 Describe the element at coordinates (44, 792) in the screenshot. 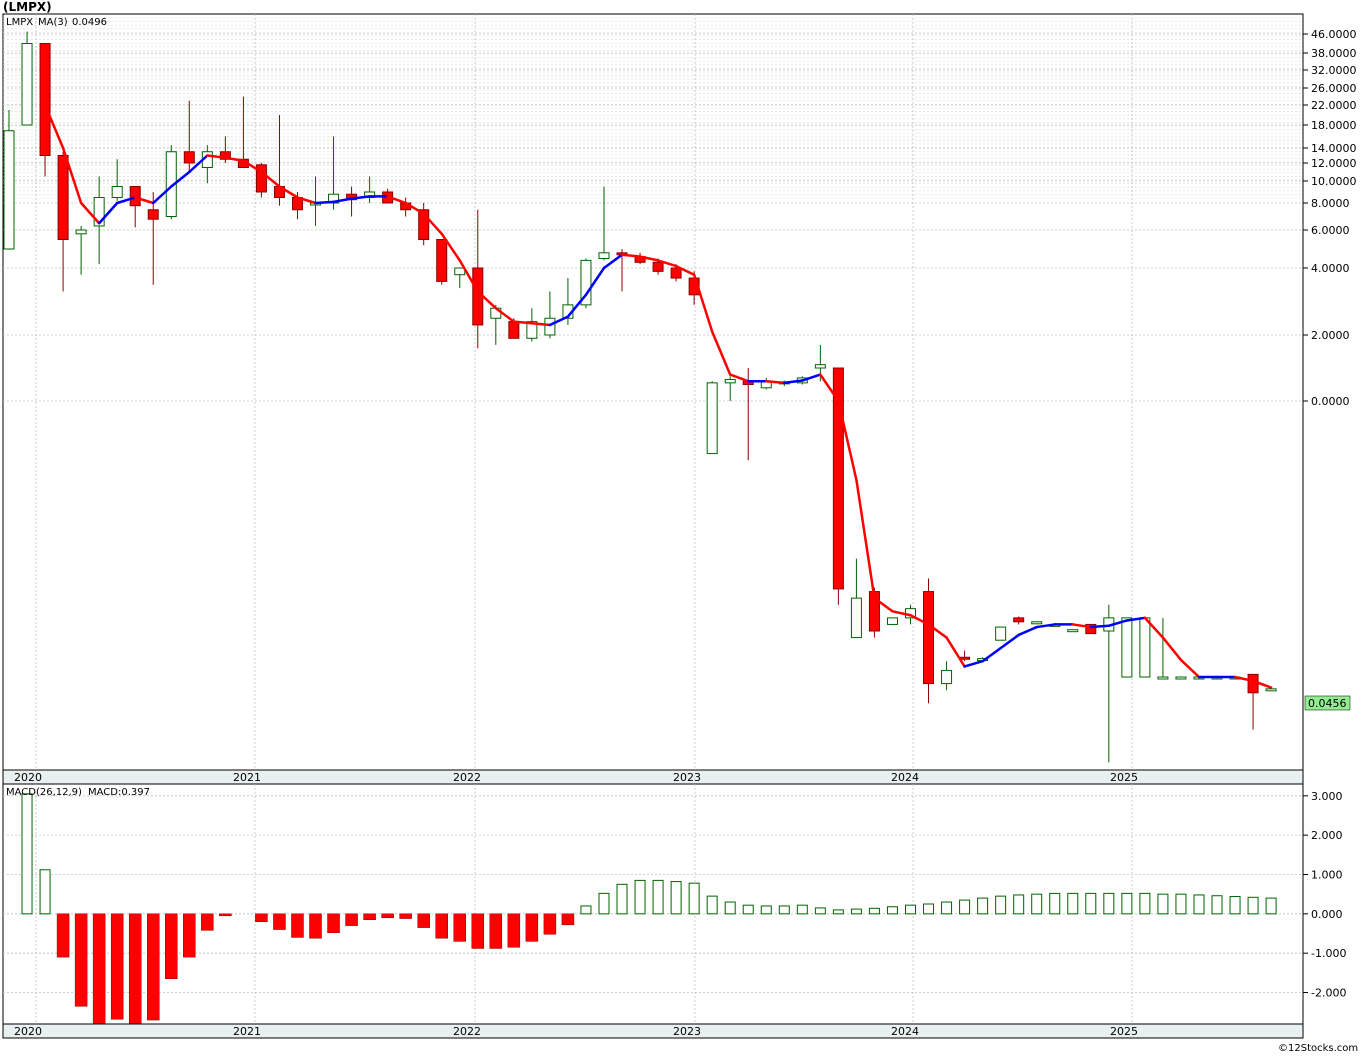

I see `macd-legend-label: MACD(26,12,9)` at that location.